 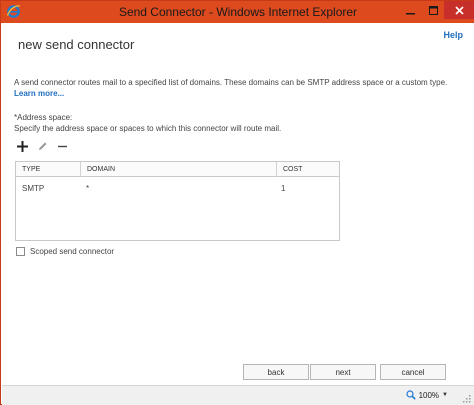 I want to click on plus-icon, so click(x=22, y=146).